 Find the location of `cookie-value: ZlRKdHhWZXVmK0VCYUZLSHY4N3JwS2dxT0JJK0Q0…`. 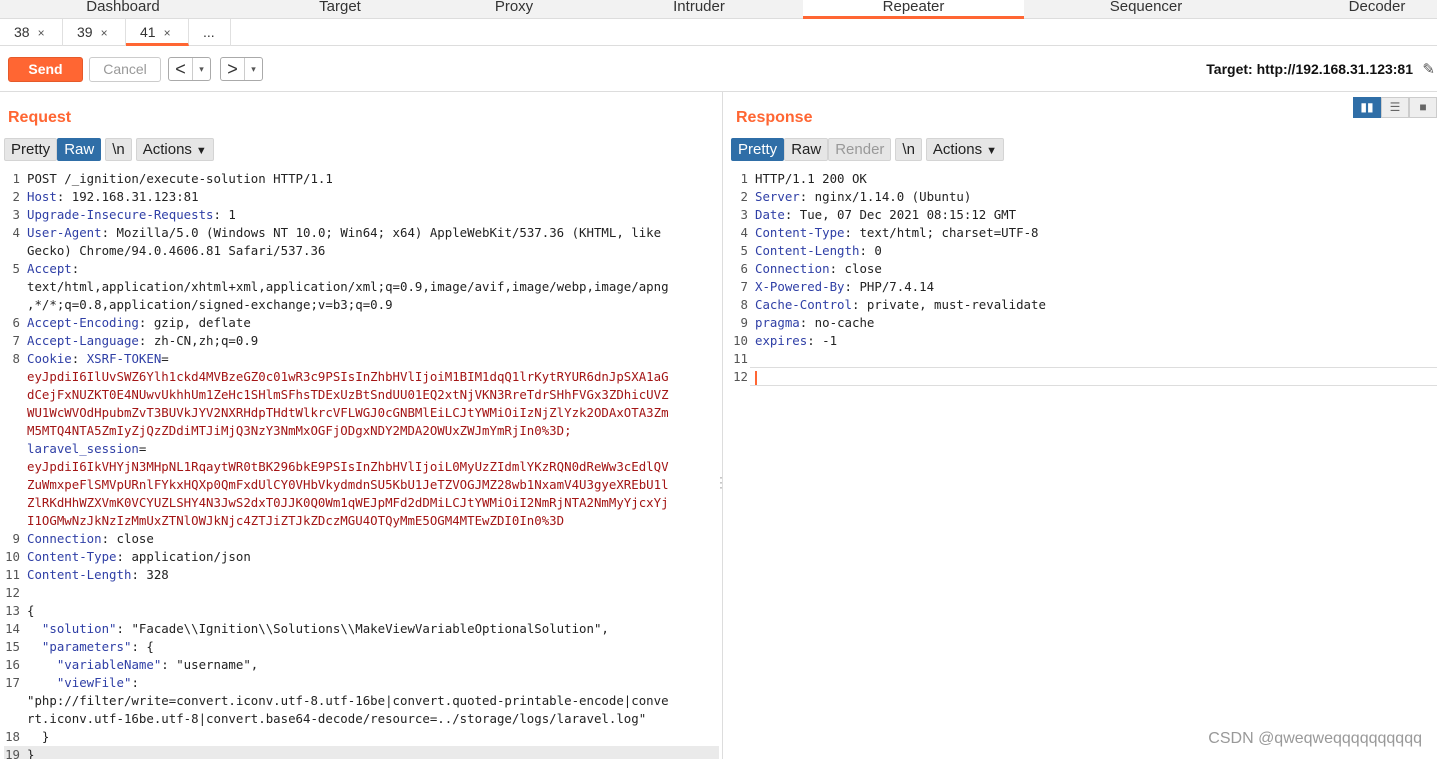

cookie-value: ZlRKdHhWZXVmK0VCYUZLSHY4N3JwS2dxT0JJK0Q0… is located at coordinates (348, 502).